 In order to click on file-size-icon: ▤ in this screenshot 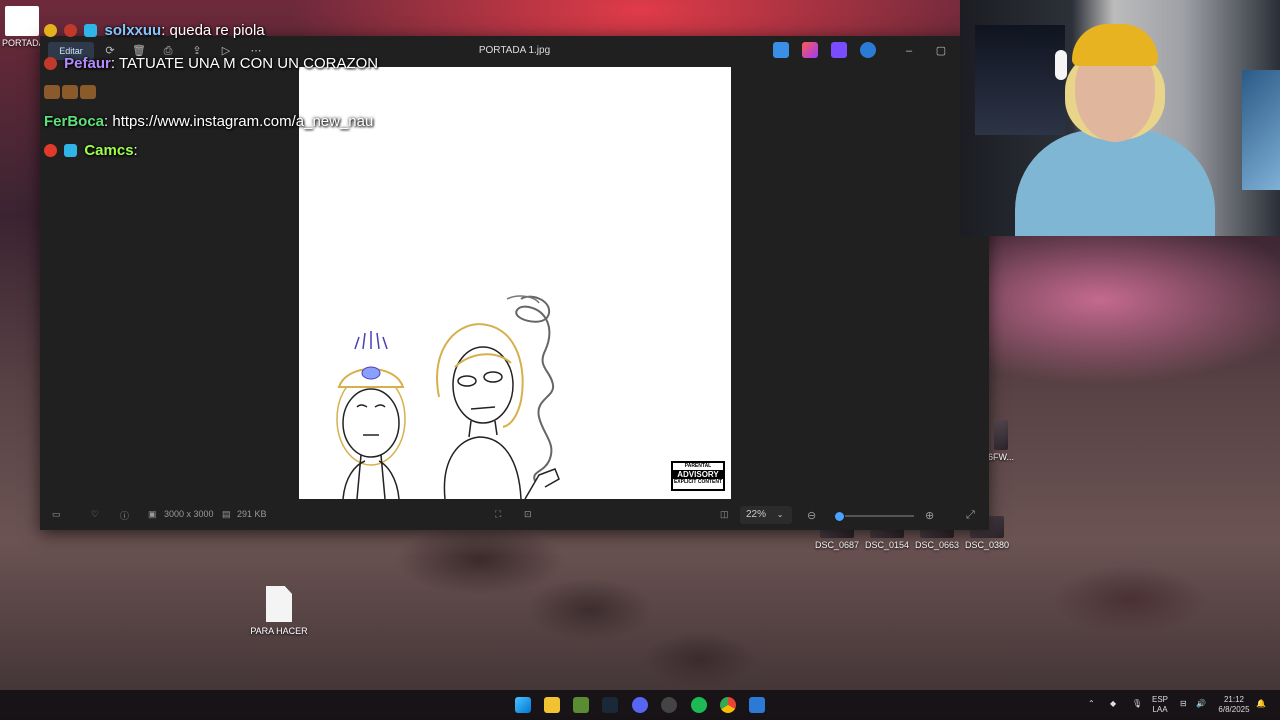, I will do `click(226, 514)`.